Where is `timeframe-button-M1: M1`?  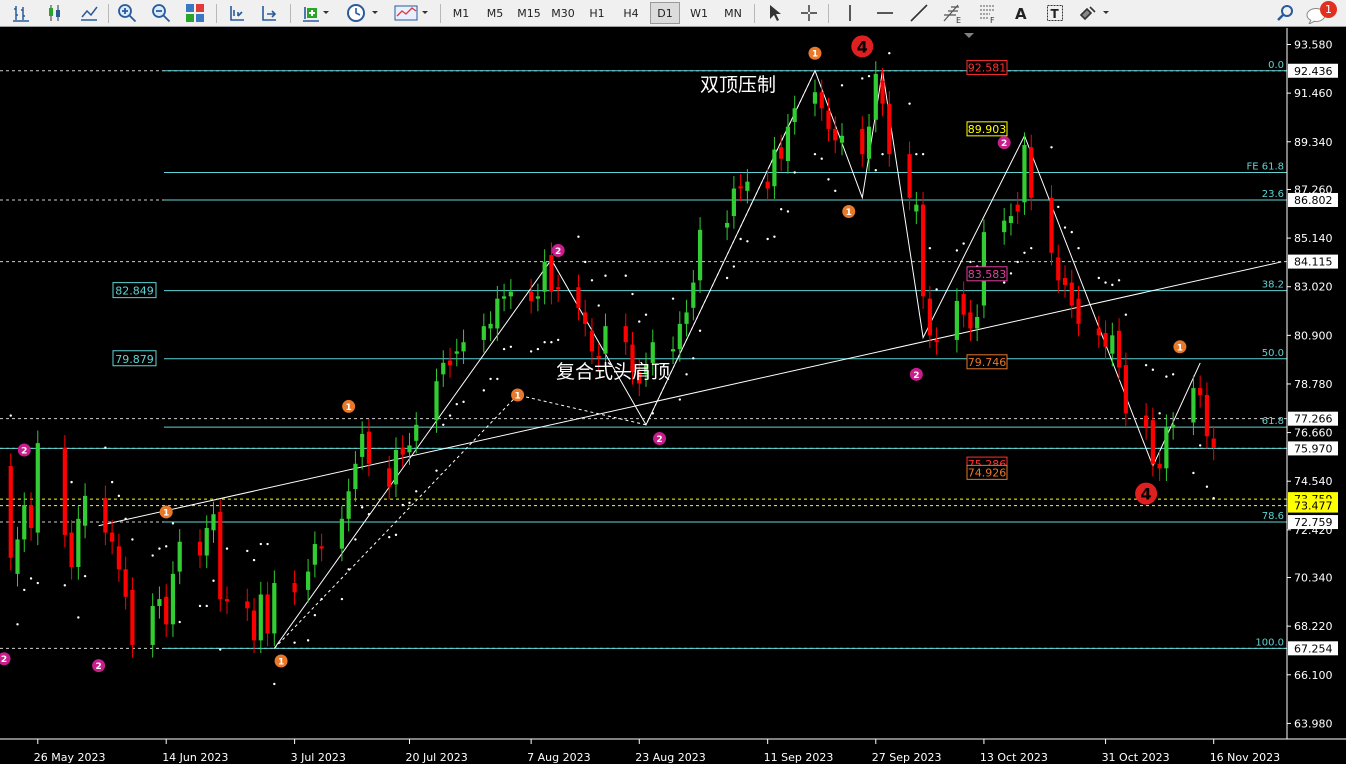 timeframe-button-M1: M1 is located at coordinates (461, 13).